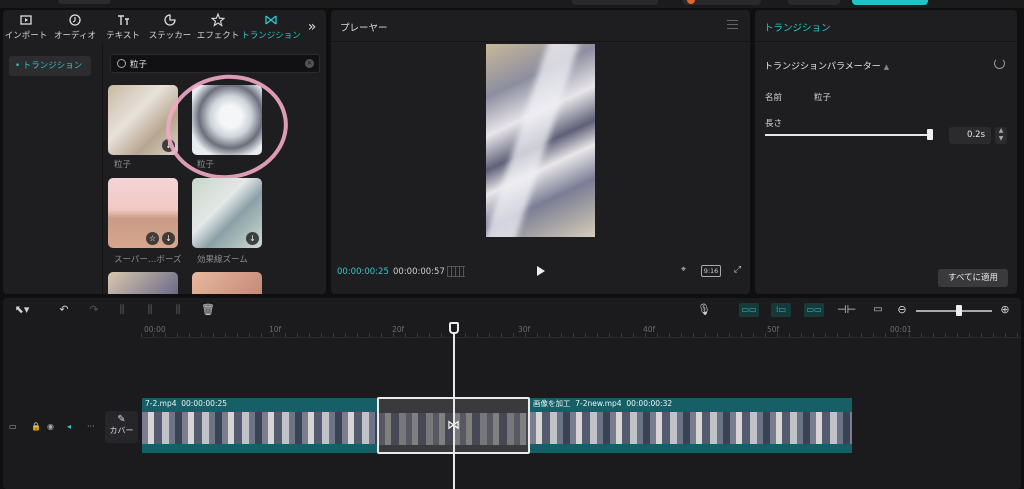  Describe the element at coordinates (649, 403) in the screenshot. I see `clip-2-duration: 00:00:00:32` at that location.